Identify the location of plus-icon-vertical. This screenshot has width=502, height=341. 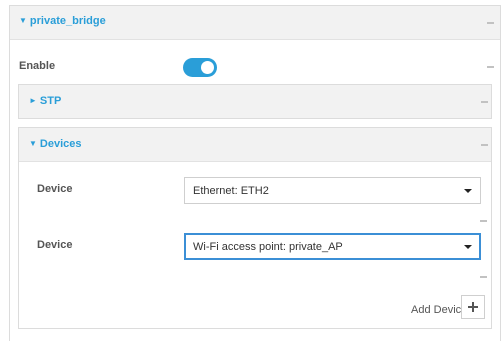
(473, 307).